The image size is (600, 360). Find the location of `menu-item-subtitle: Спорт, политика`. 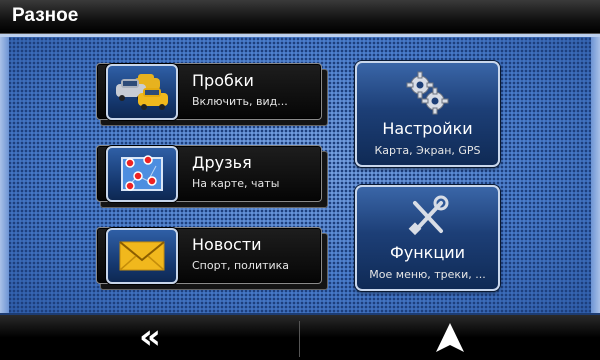

menu-item-subtitle: Спорт, политика is located at coordinates (241, 265).